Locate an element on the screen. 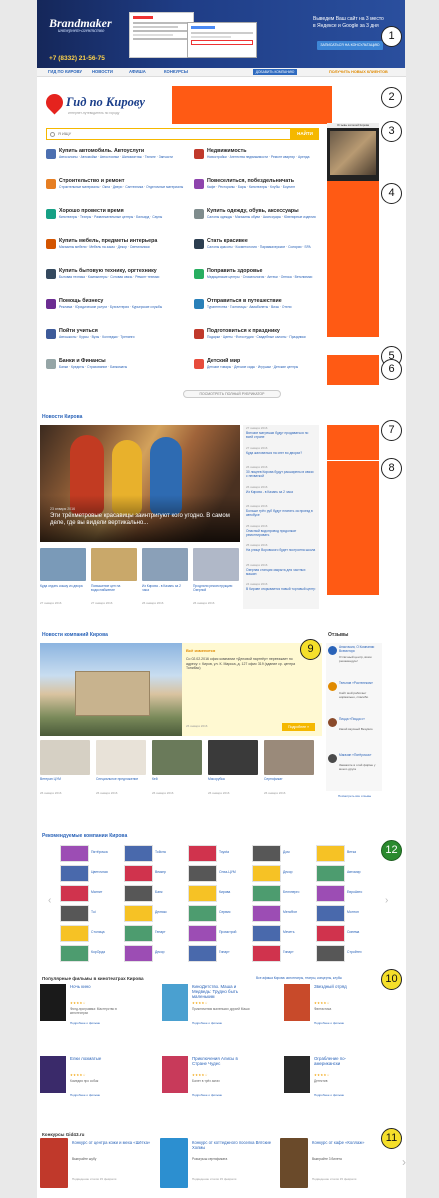  news-thumb-title: Повышение цен на водоснабжение is located at coordinates (114, 588).